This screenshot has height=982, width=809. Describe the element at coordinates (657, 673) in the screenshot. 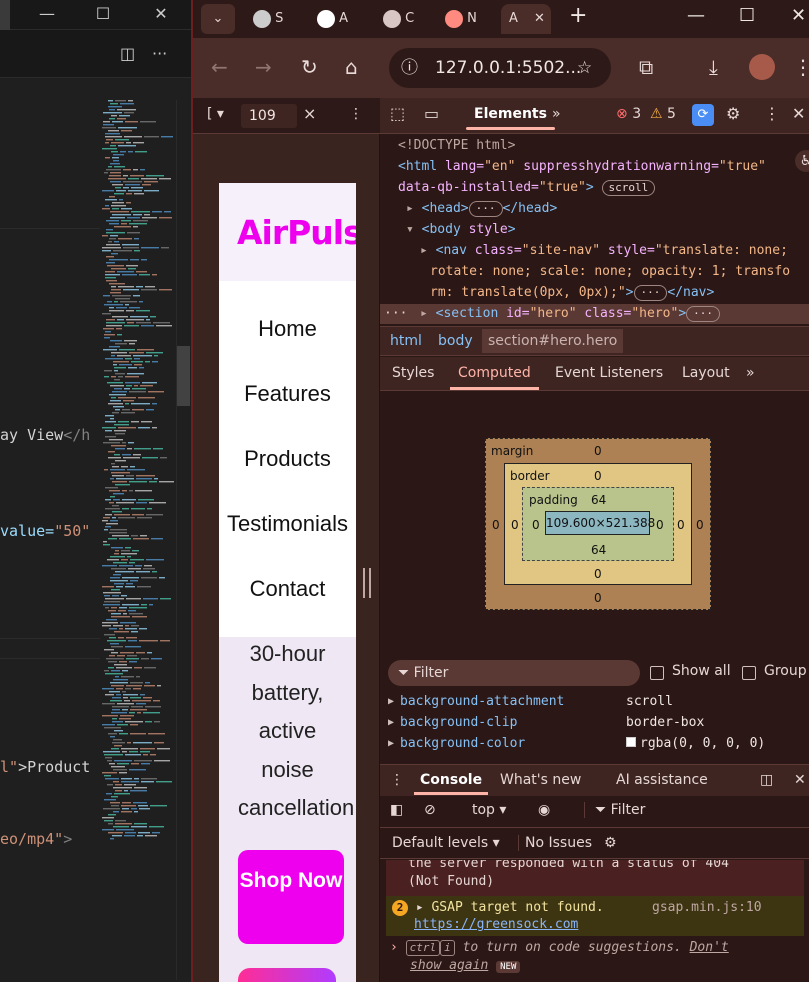

I see `show-all-checkbox` at that location.